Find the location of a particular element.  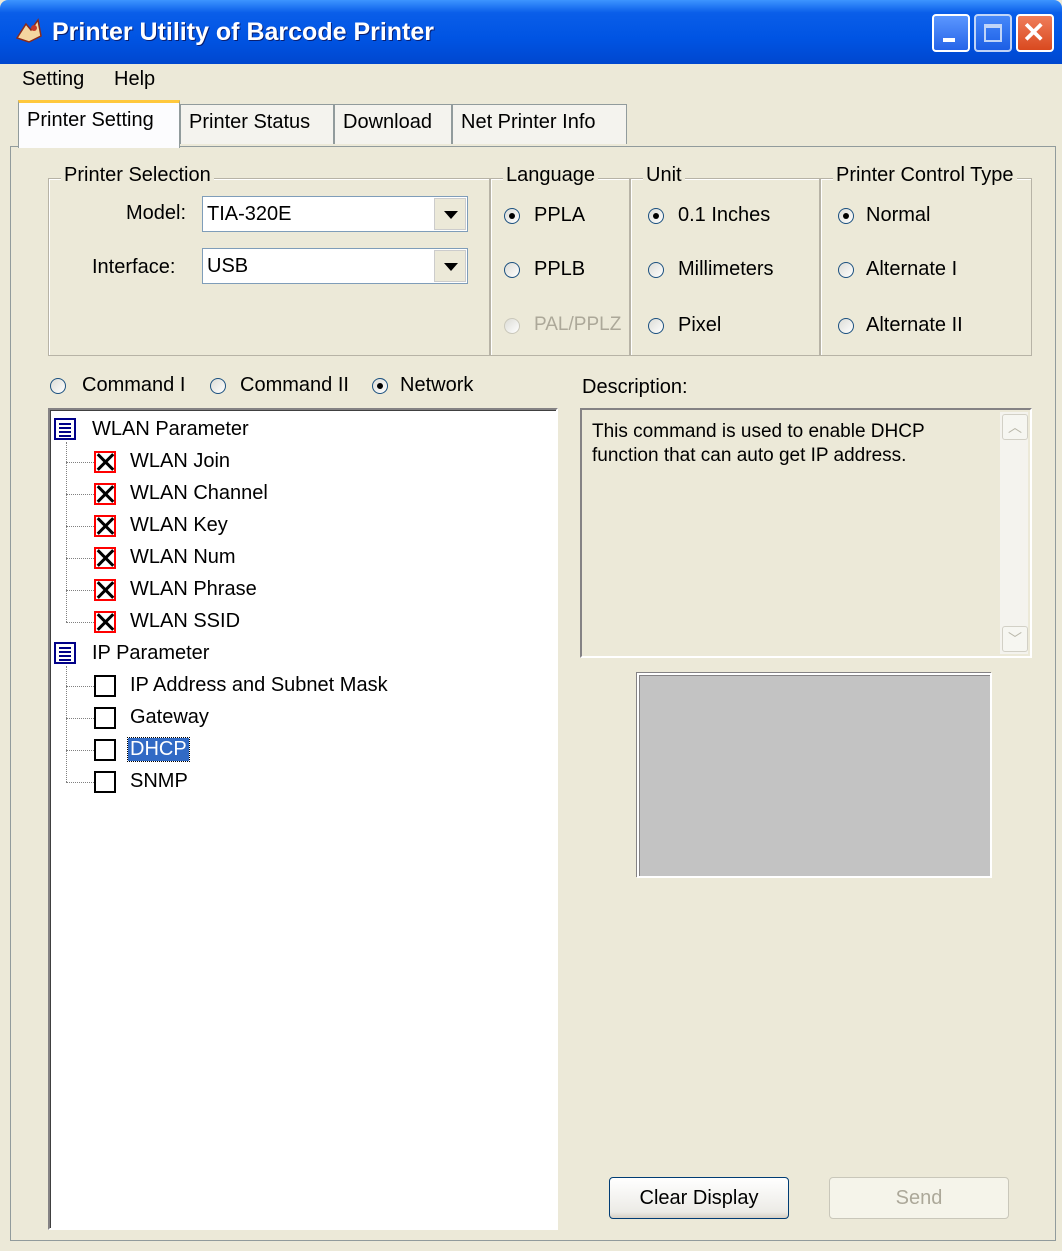

checkbox-wlan-num is located at coordinates (105, 558).